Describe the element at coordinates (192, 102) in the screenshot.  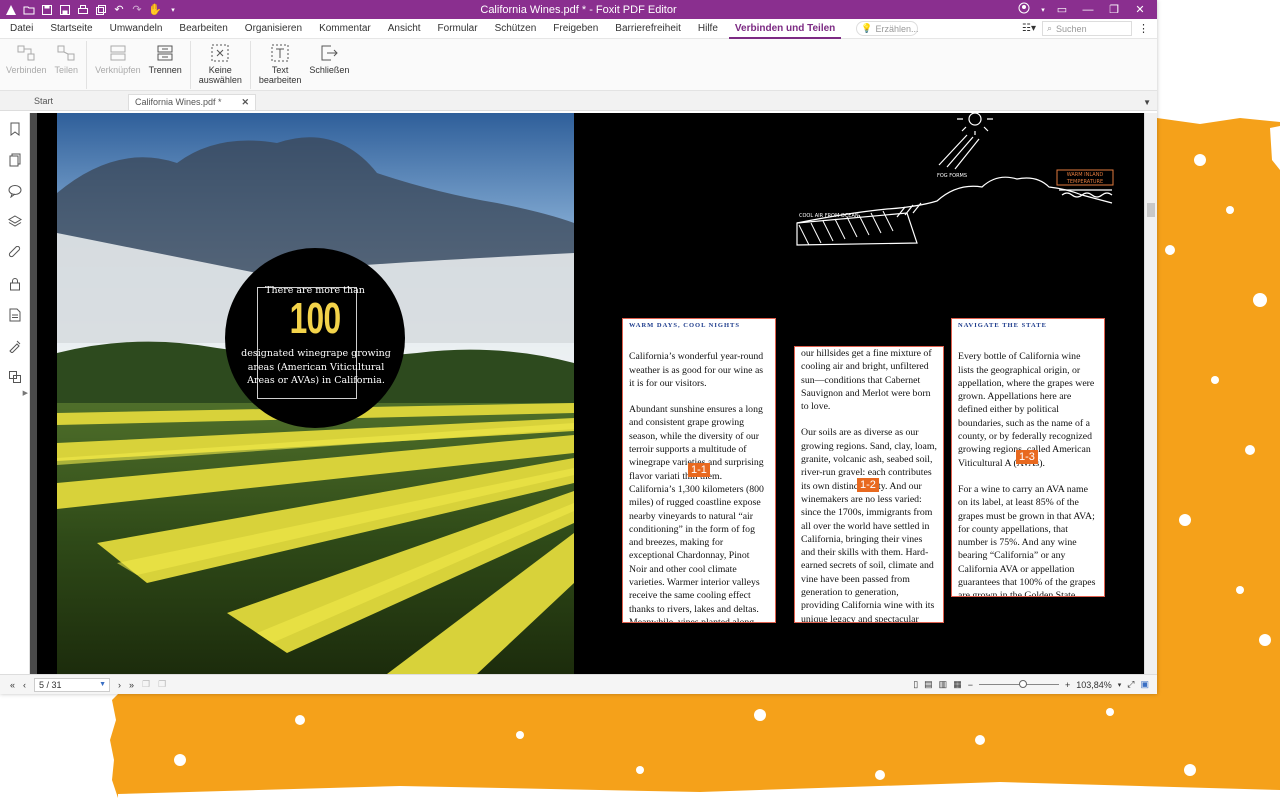
I see `tab-california-wines: California Wines.pdf * ✕` at that location.